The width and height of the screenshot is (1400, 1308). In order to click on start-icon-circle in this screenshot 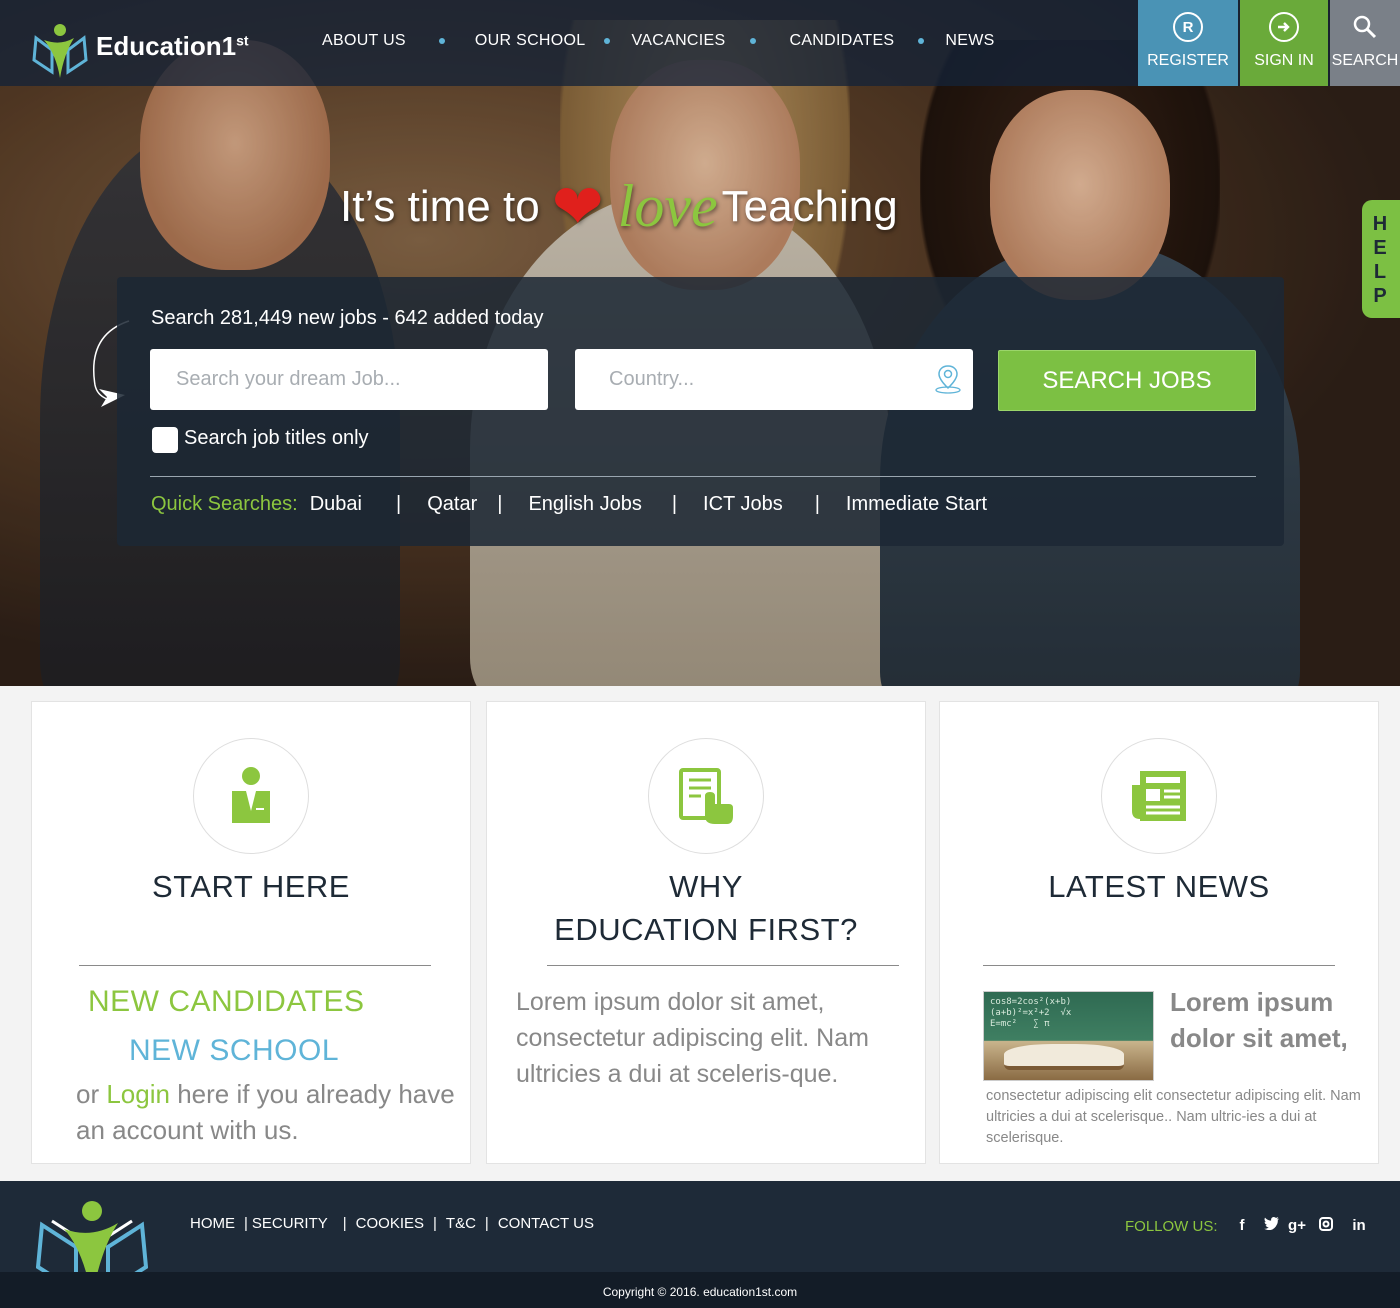, I will do `click(251, 796)`.